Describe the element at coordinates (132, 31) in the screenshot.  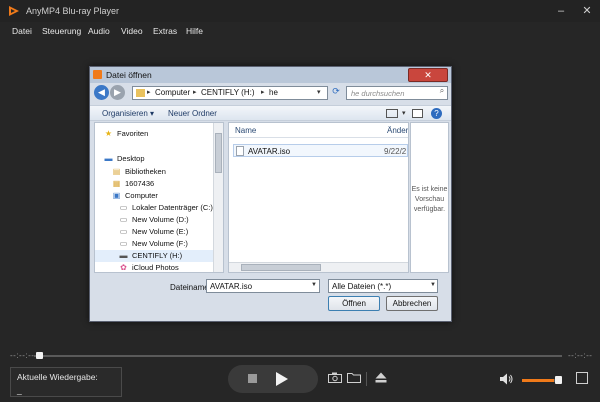
I see `menu-video: Video` at that location.